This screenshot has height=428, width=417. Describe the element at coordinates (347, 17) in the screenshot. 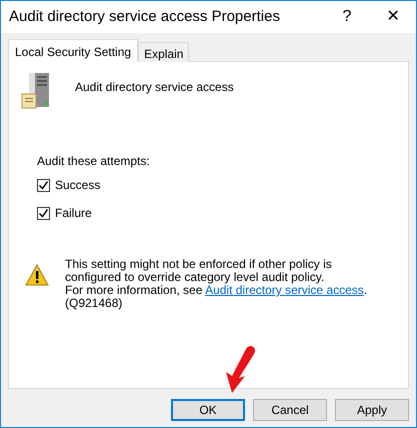

I see `help-button: ?` at that location.